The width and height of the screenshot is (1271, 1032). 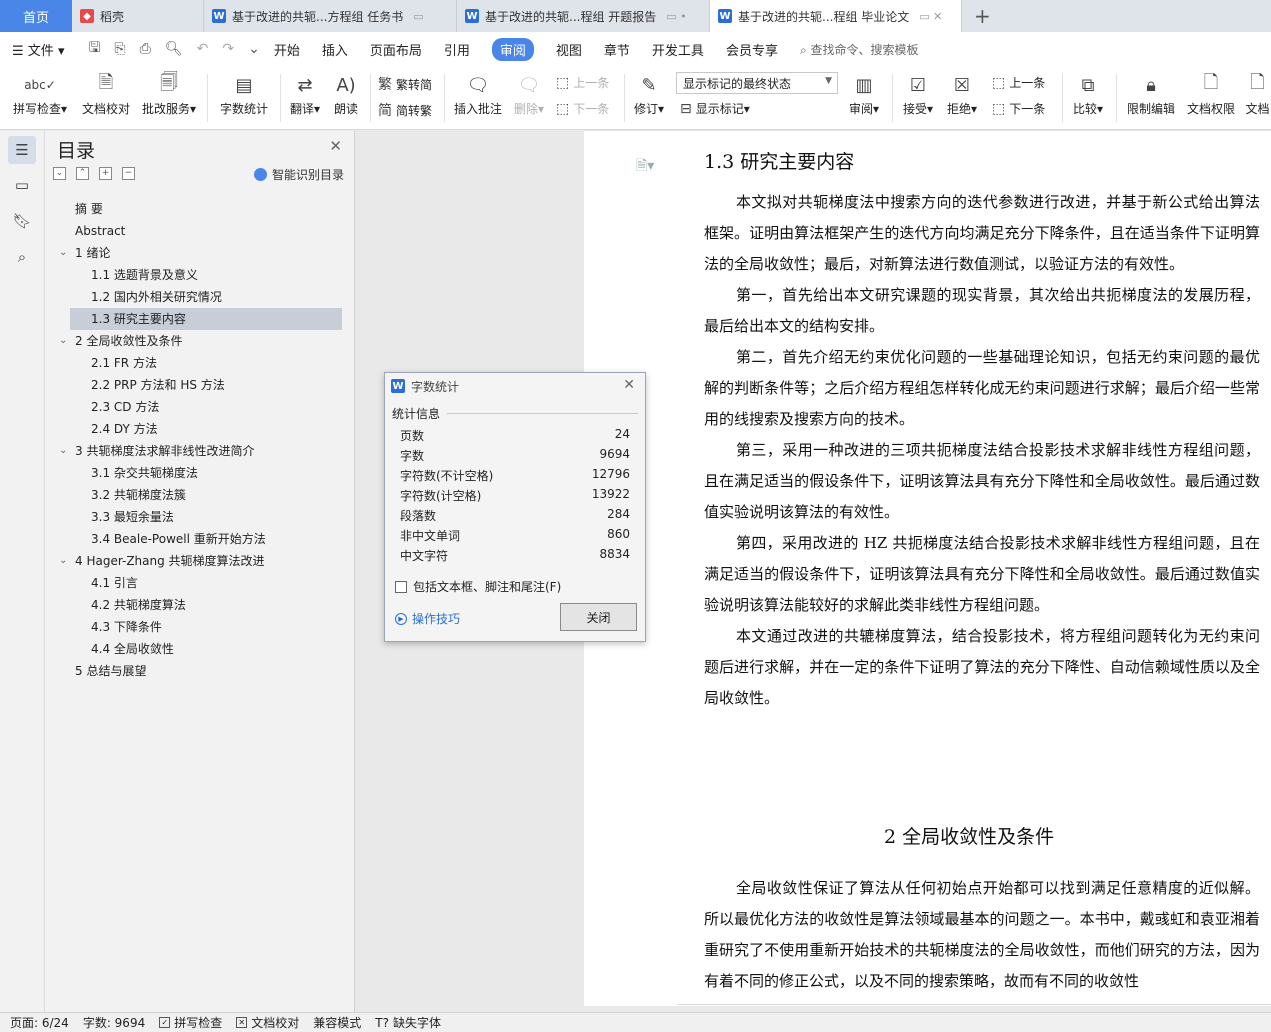 What do you see at coordinates (598, 617) in the screenshot?
I see `close-button: 关闭` at bounding box center [598, 617].